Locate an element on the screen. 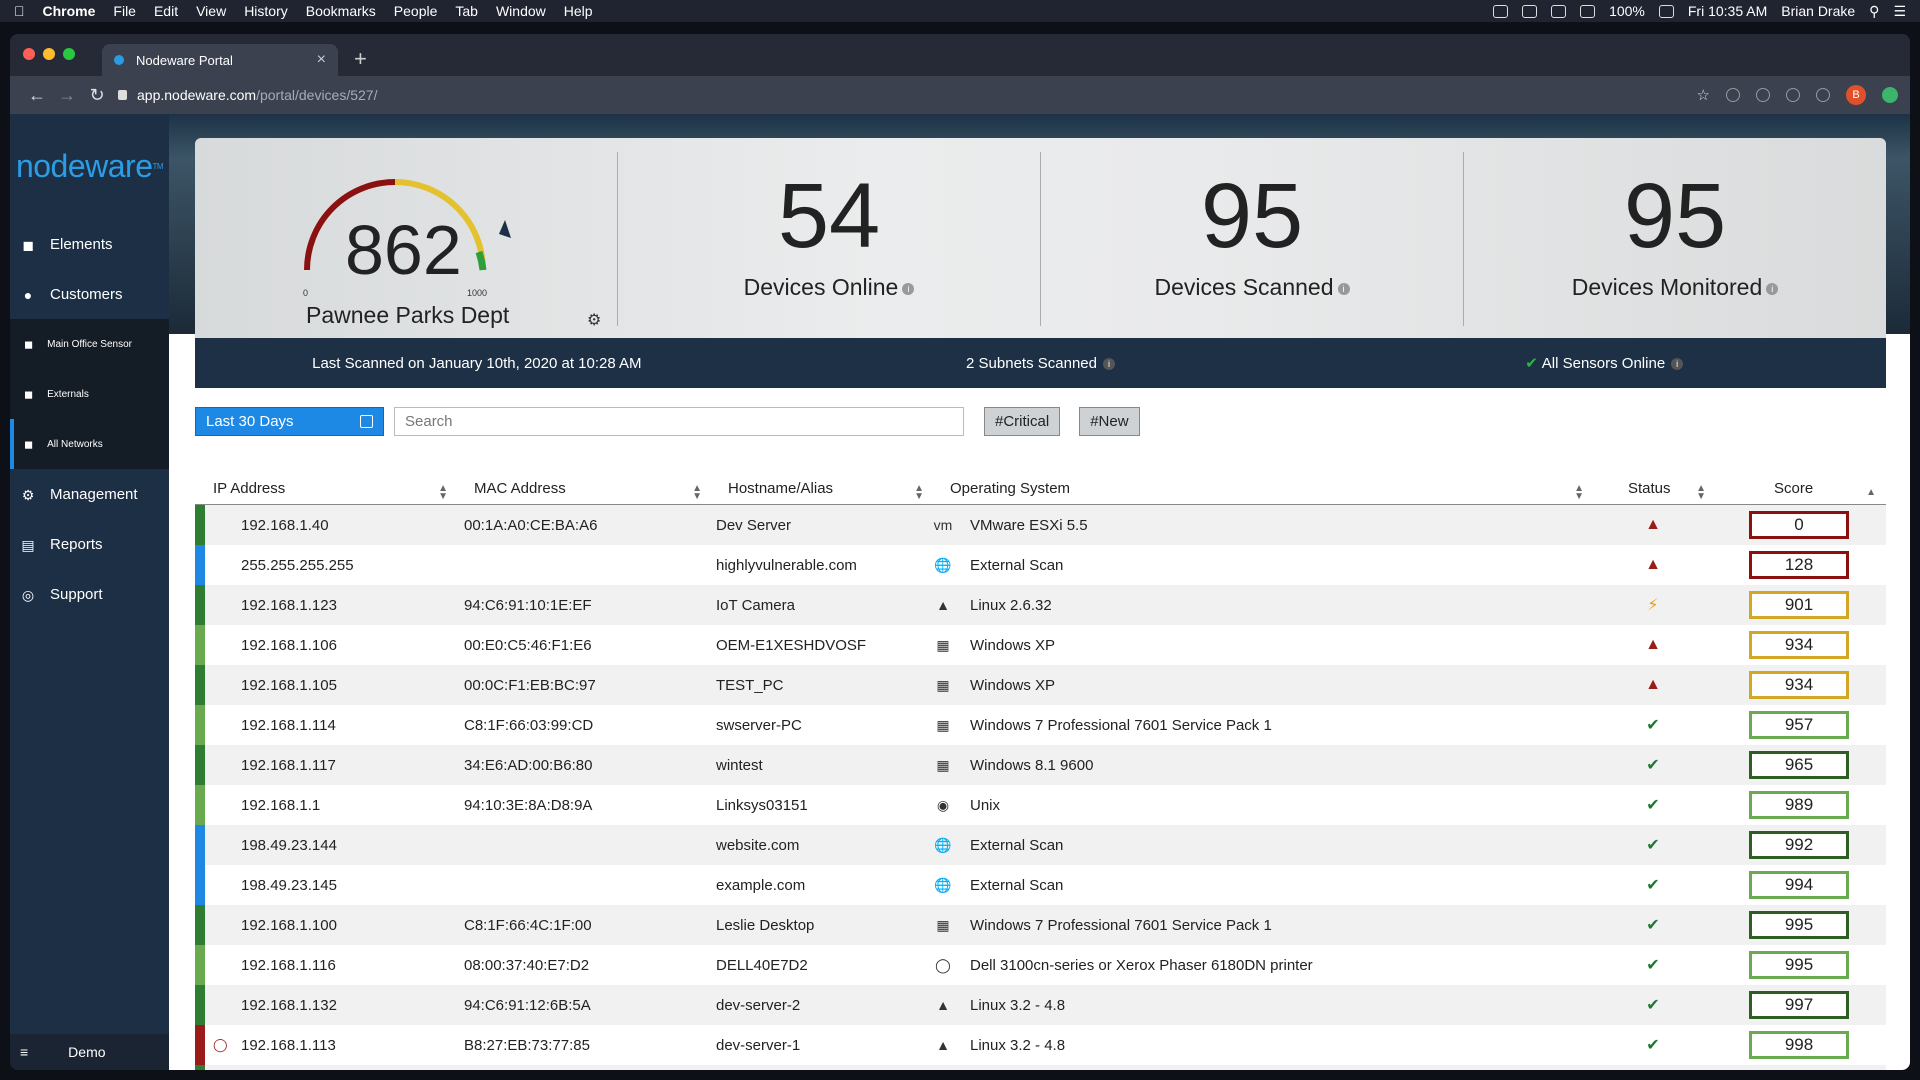 This screenshot has width=1920, height=1080. sort-asc-icon: ▲ is located at coordinates (1871, 493).